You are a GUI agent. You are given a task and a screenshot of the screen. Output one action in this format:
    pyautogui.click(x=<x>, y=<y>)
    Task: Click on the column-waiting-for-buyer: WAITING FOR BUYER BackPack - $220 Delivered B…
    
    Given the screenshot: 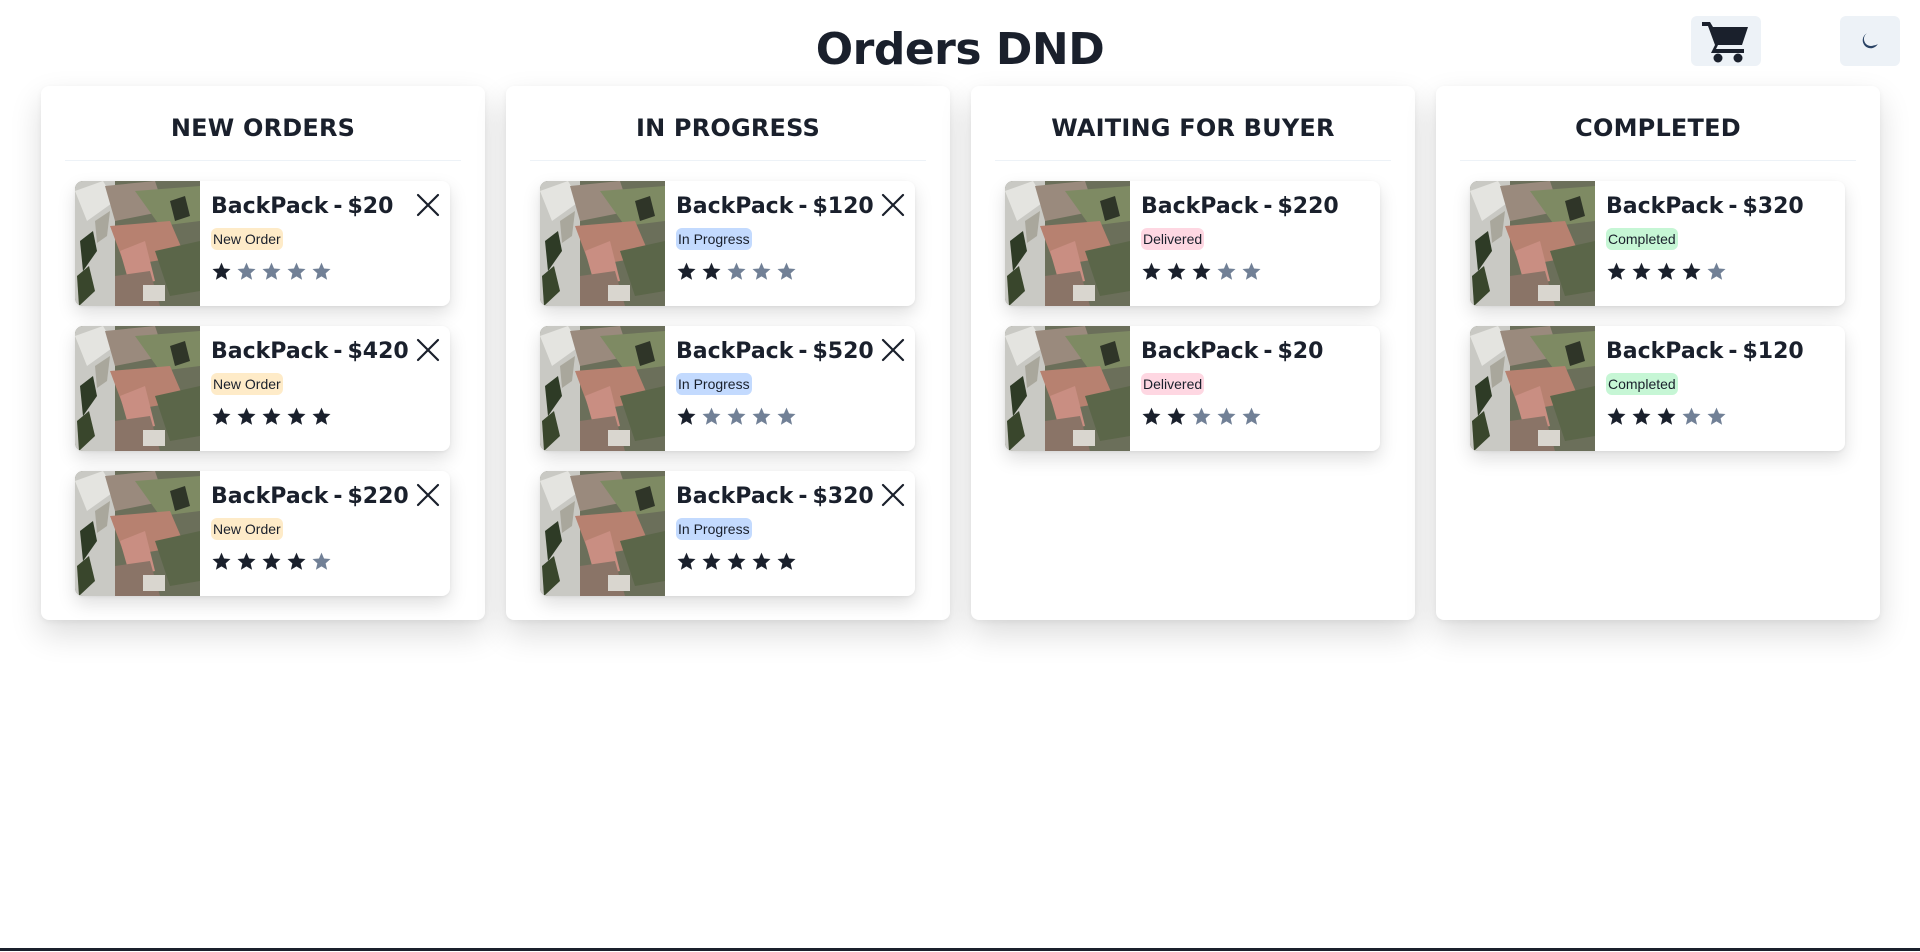 What is the action you would take?
    pyautogui.click(x=1193, y=353)
    